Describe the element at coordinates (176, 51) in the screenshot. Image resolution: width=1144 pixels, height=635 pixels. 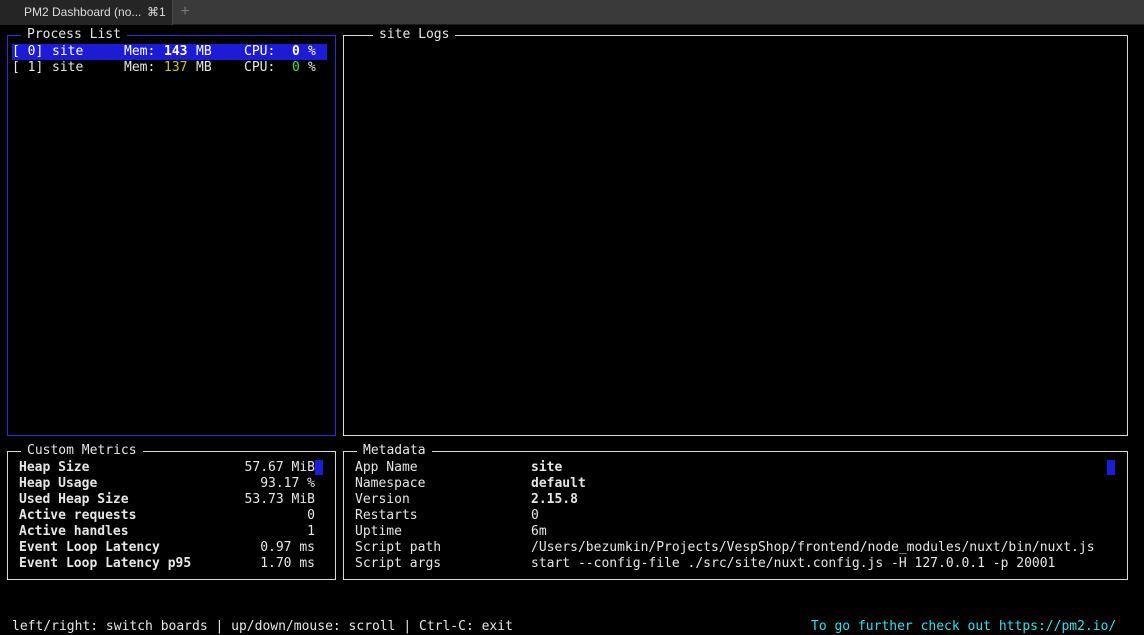
I see `mem-value: 143` at that location.